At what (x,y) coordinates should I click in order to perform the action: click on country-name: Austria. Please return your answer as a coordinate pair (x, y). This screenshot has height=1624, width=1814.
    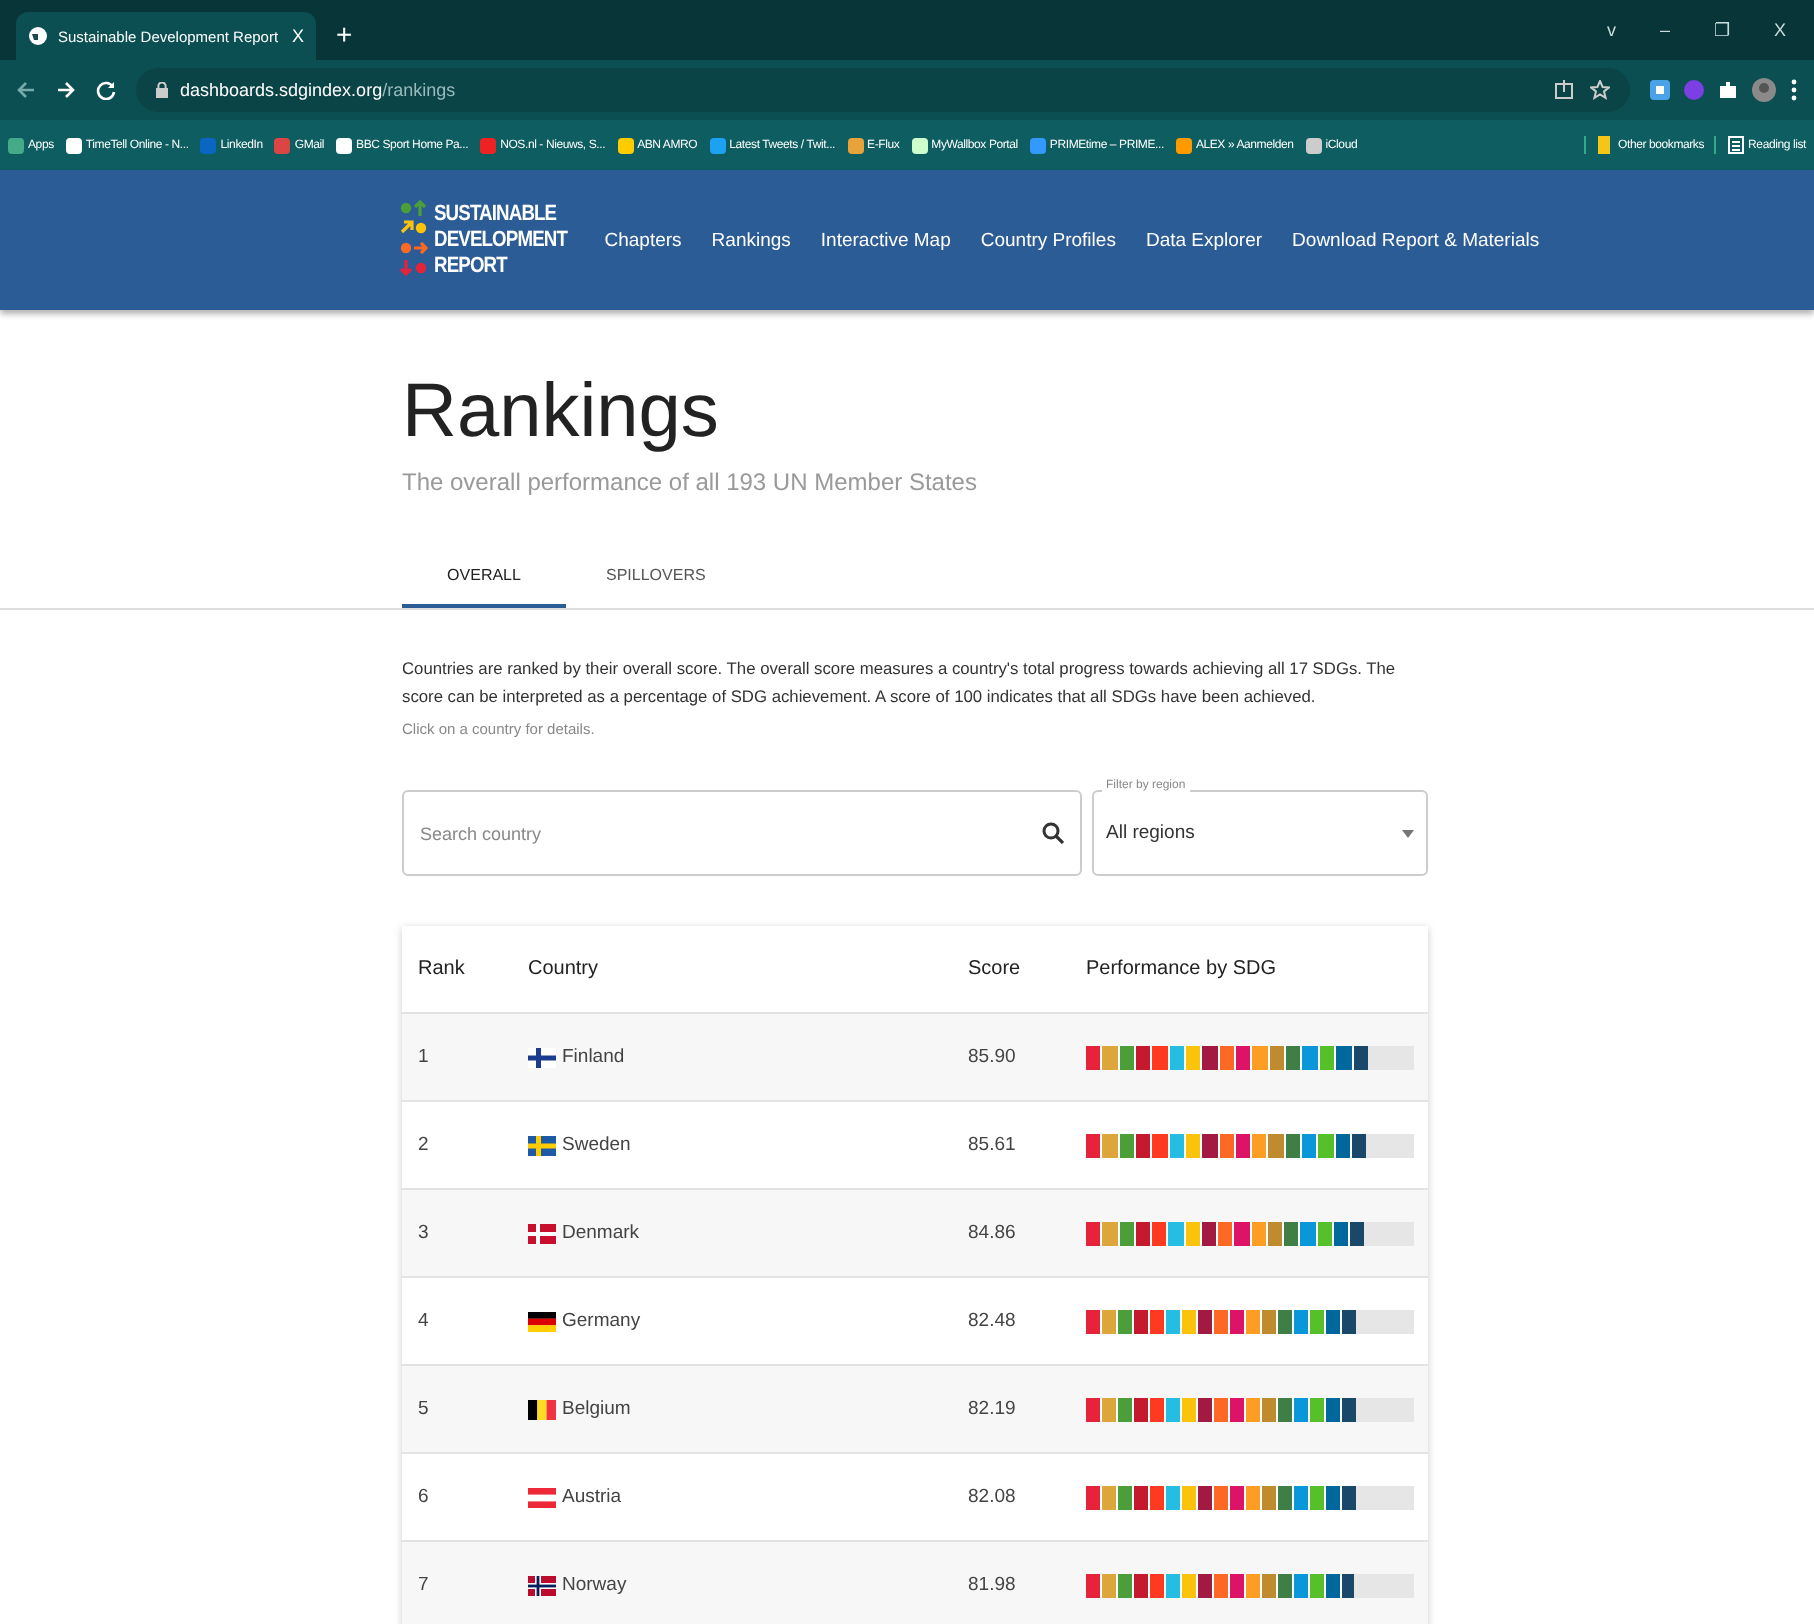
    Looking at the image, I should click on (592, 1497).